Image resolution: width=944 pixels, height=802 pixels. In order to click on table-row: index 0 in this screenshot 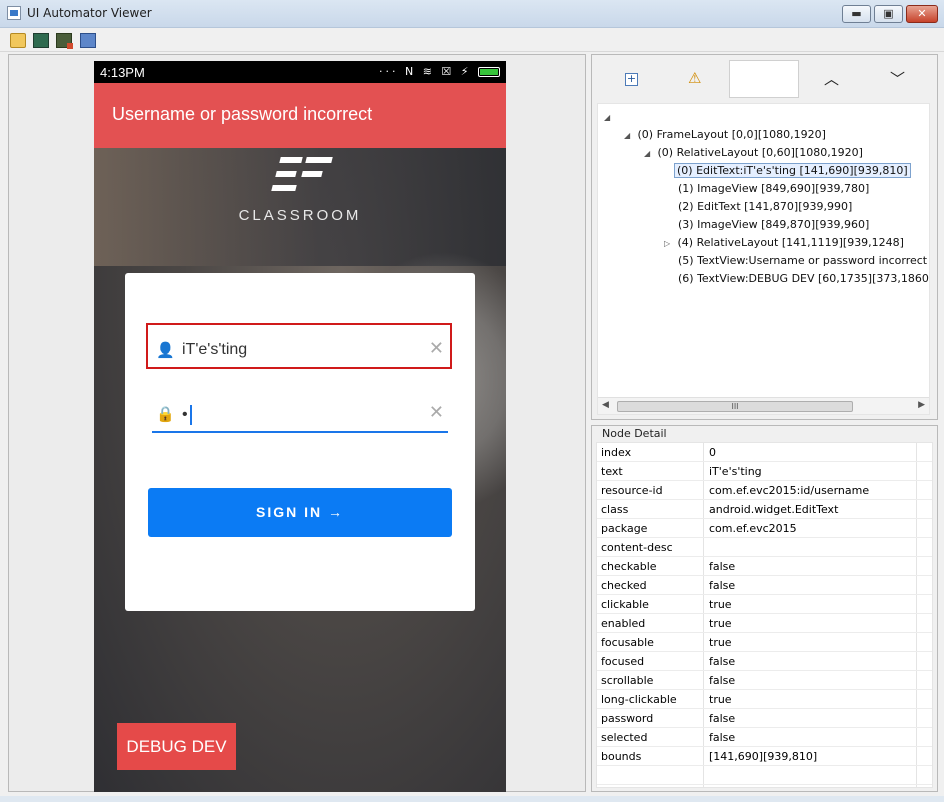, I will do `click(764, 452)`.